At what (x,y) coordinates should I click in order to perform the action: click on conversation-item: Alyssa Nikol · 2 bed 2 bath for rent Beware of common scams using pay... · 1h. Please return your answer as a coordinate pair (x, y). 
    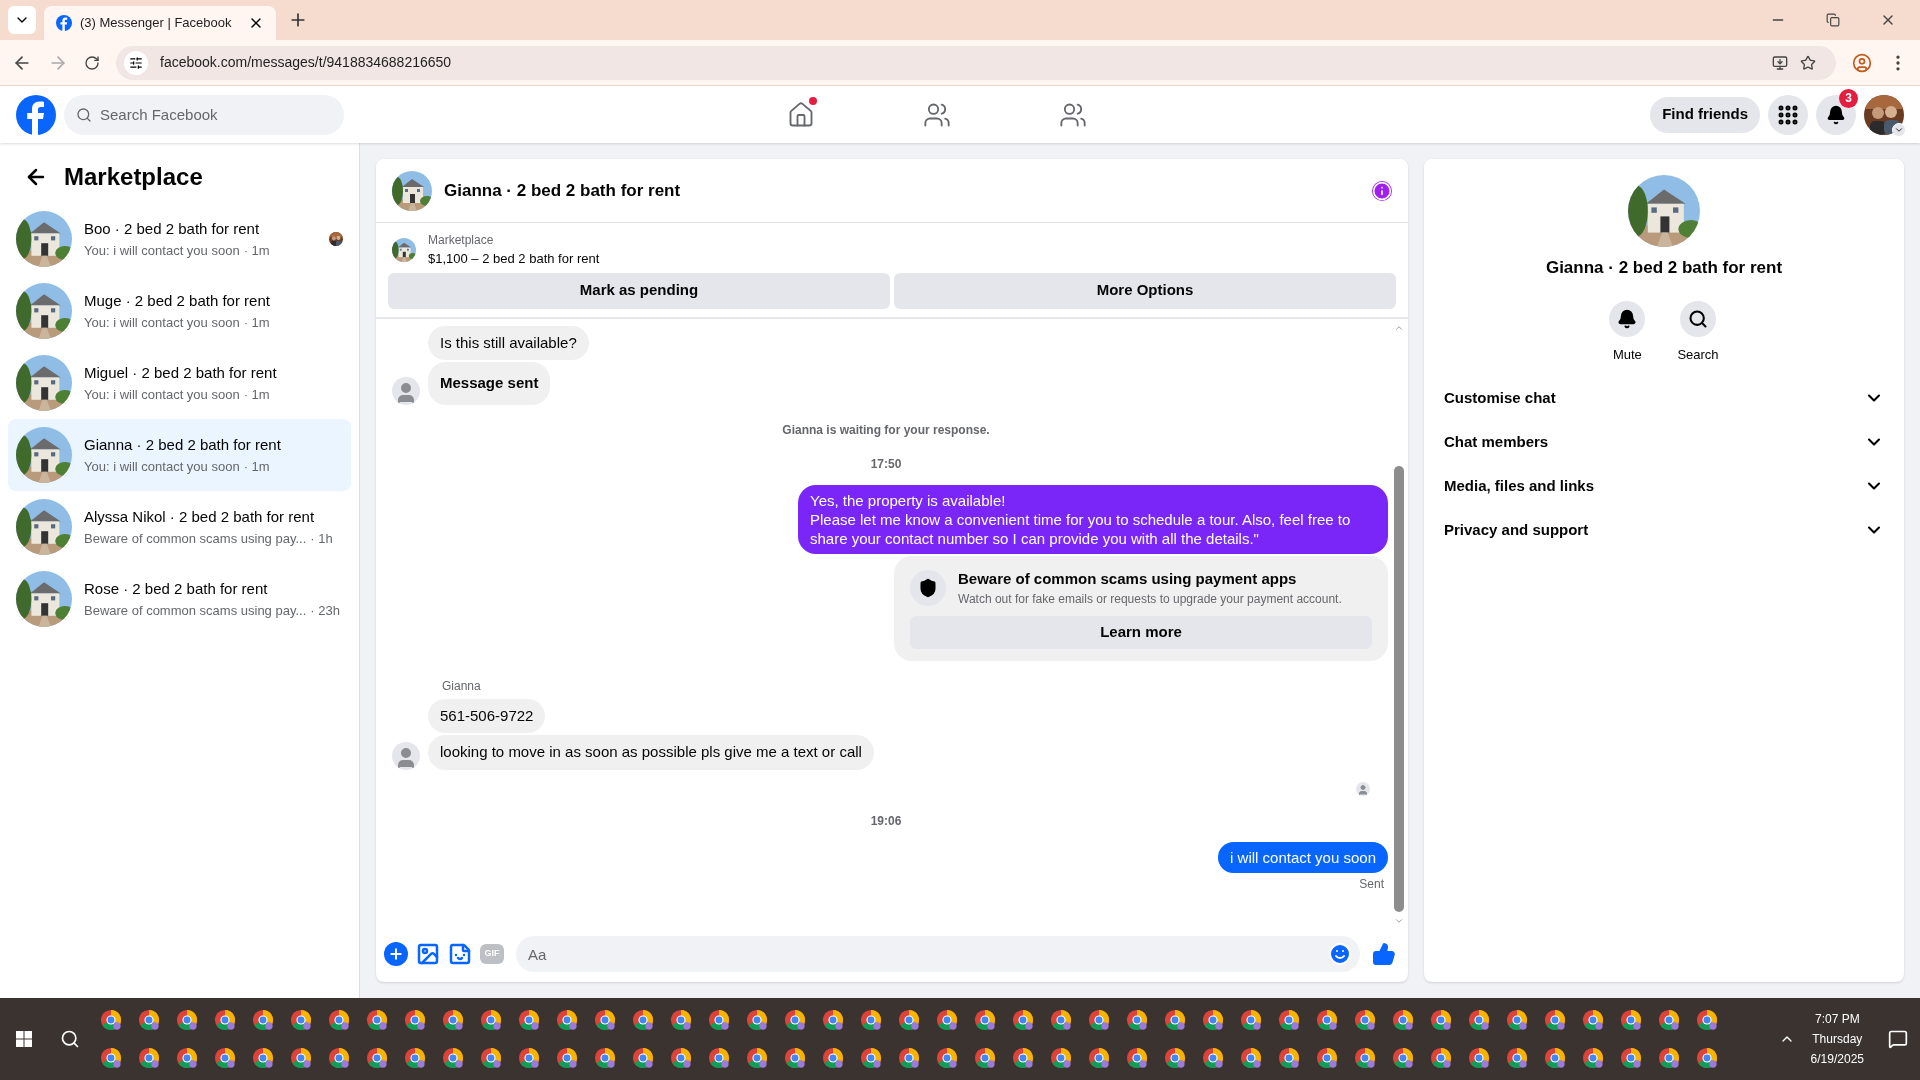
    Looking at the image, I should click on (179, 527).